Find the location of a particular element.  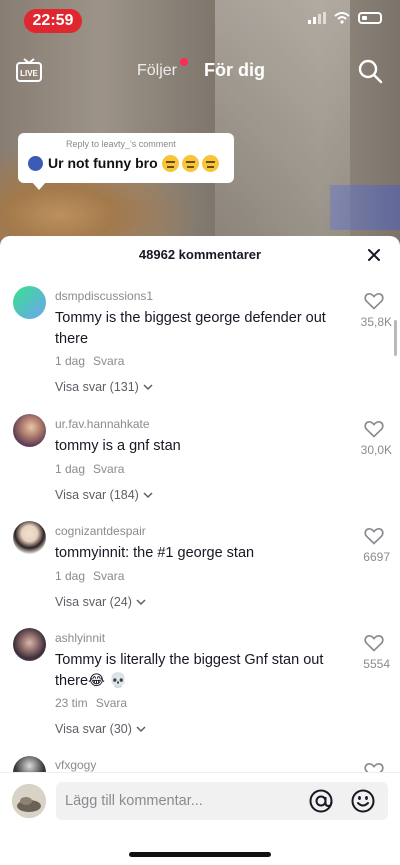

comment-age: 23 tim is located at coordinates (71, 703).